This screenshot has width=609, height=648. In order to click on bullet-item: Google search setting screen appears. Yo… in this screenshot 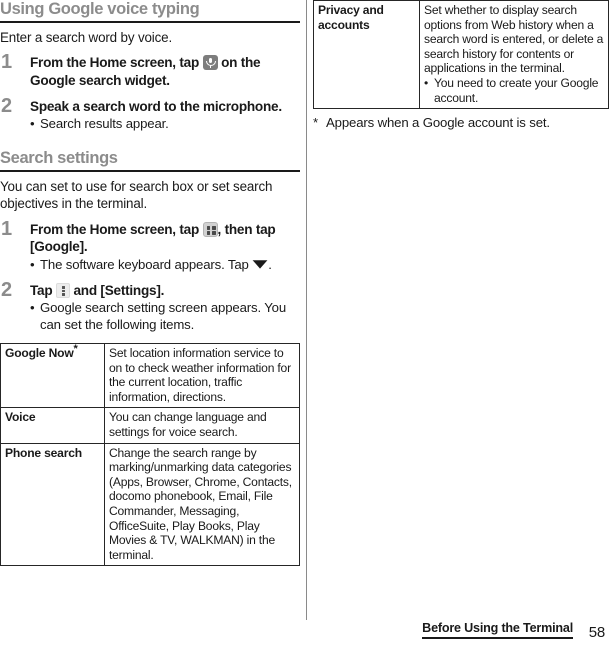, I will do `click(165, 317)`.